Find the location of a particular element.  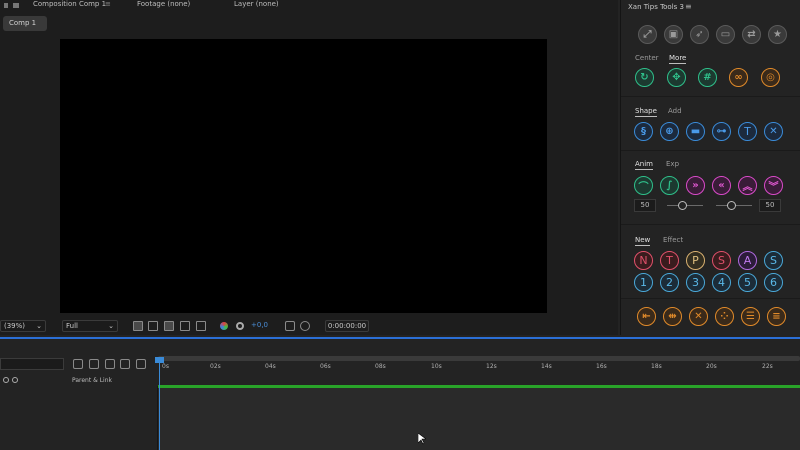

tab-layer: Layer (none) is located at coordinates (256, 5).